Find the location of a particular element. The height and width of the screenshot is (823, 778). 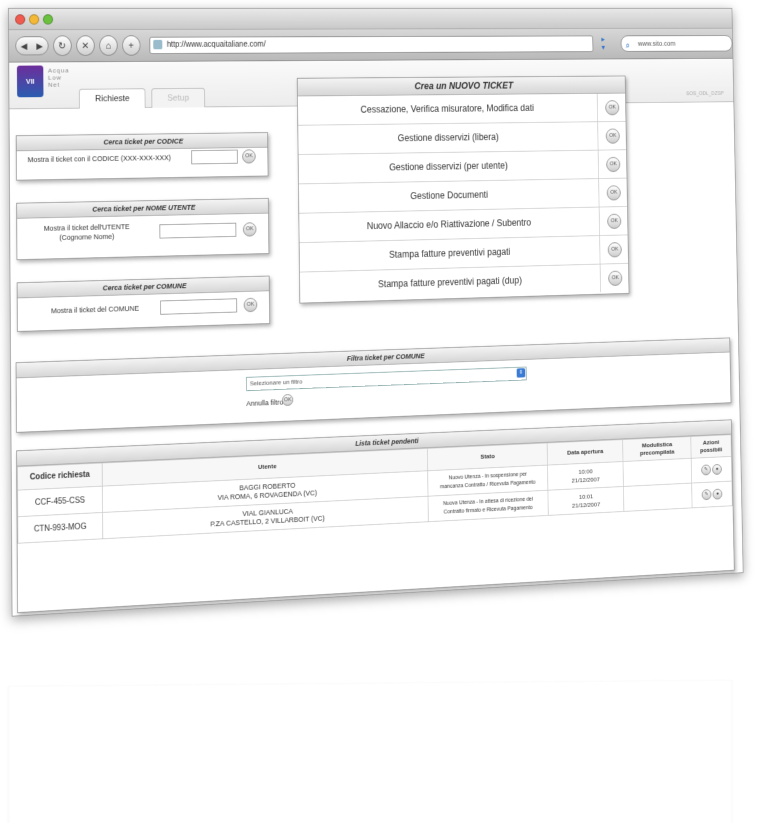

new-ticket-item-label: Gestione disservizi (libera) is located at coordinates (448, 137).